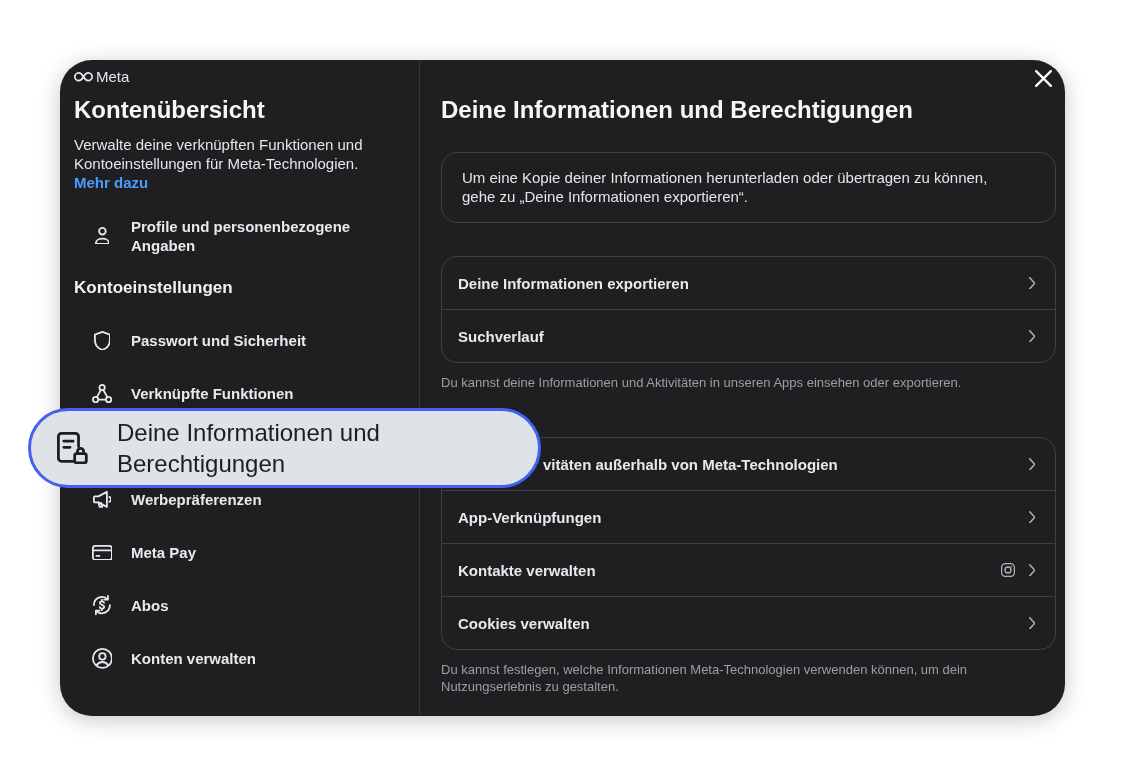  Describe the element at coordinates (748, 516) in the screenshot. I see `settings-row: App-Verknüpfungen` at that location.